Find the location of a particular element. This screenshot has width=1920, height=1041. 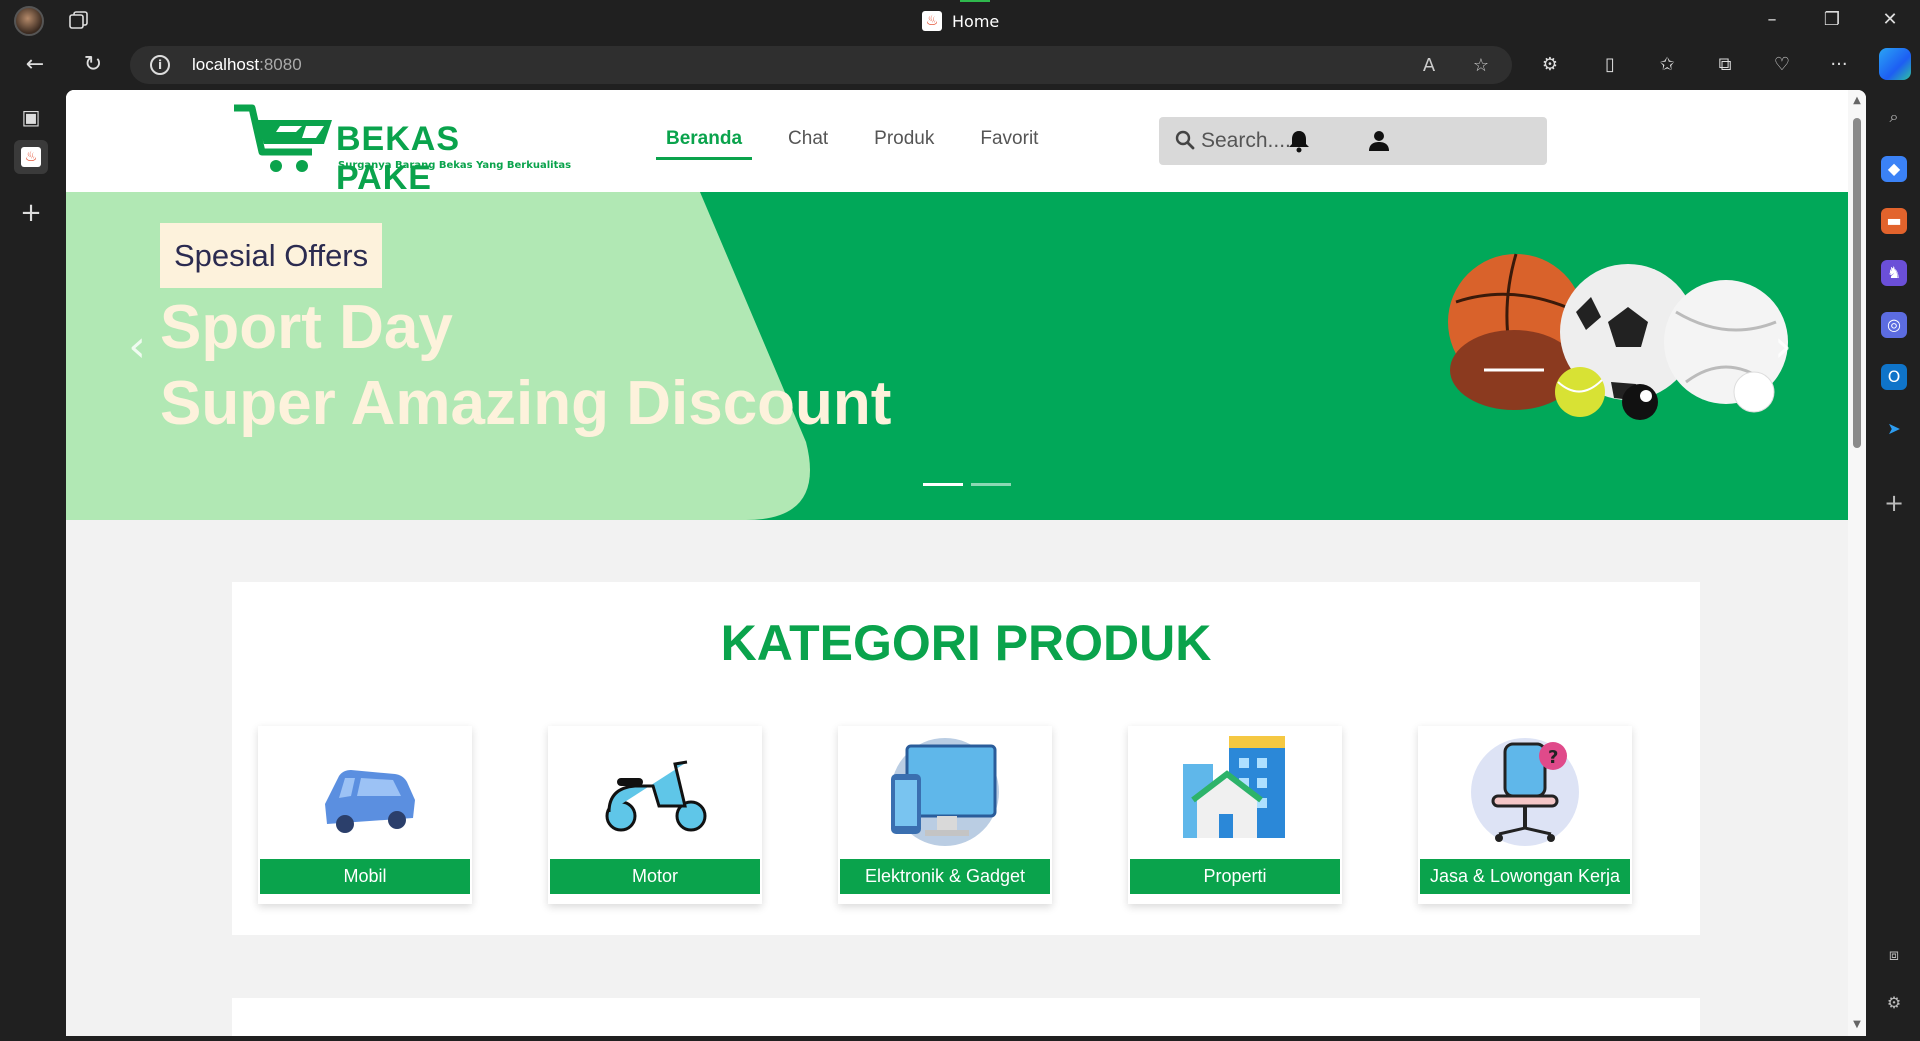

category-card-properti: Properti is located at coordinates (1235, 815).